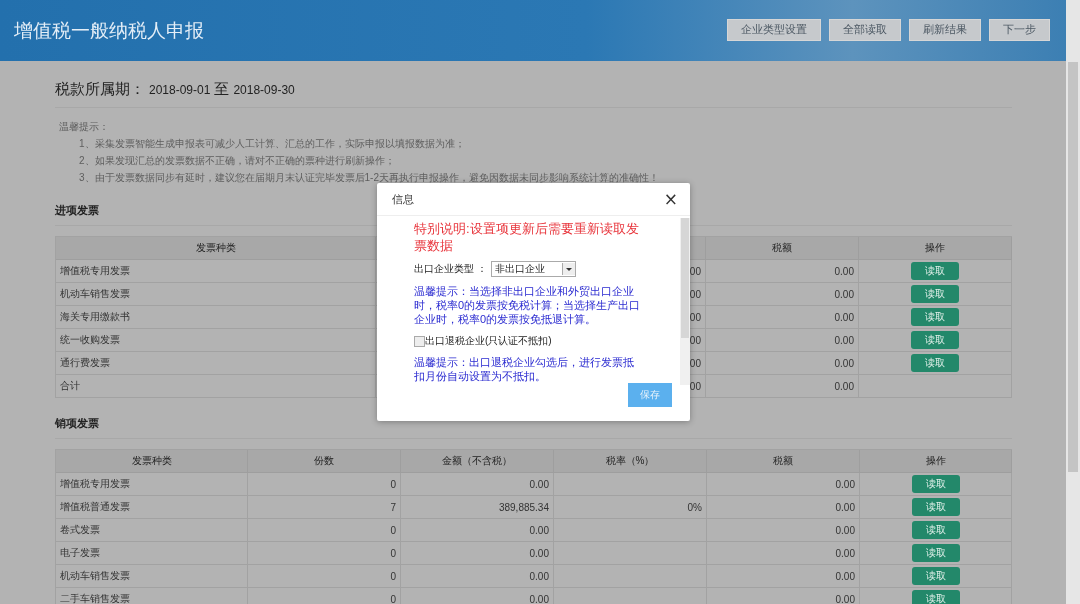 The width and height of the screenshot is (1080, 604). I want to click on page-title: 增值税一般纳税人申报, so click(109, 30).